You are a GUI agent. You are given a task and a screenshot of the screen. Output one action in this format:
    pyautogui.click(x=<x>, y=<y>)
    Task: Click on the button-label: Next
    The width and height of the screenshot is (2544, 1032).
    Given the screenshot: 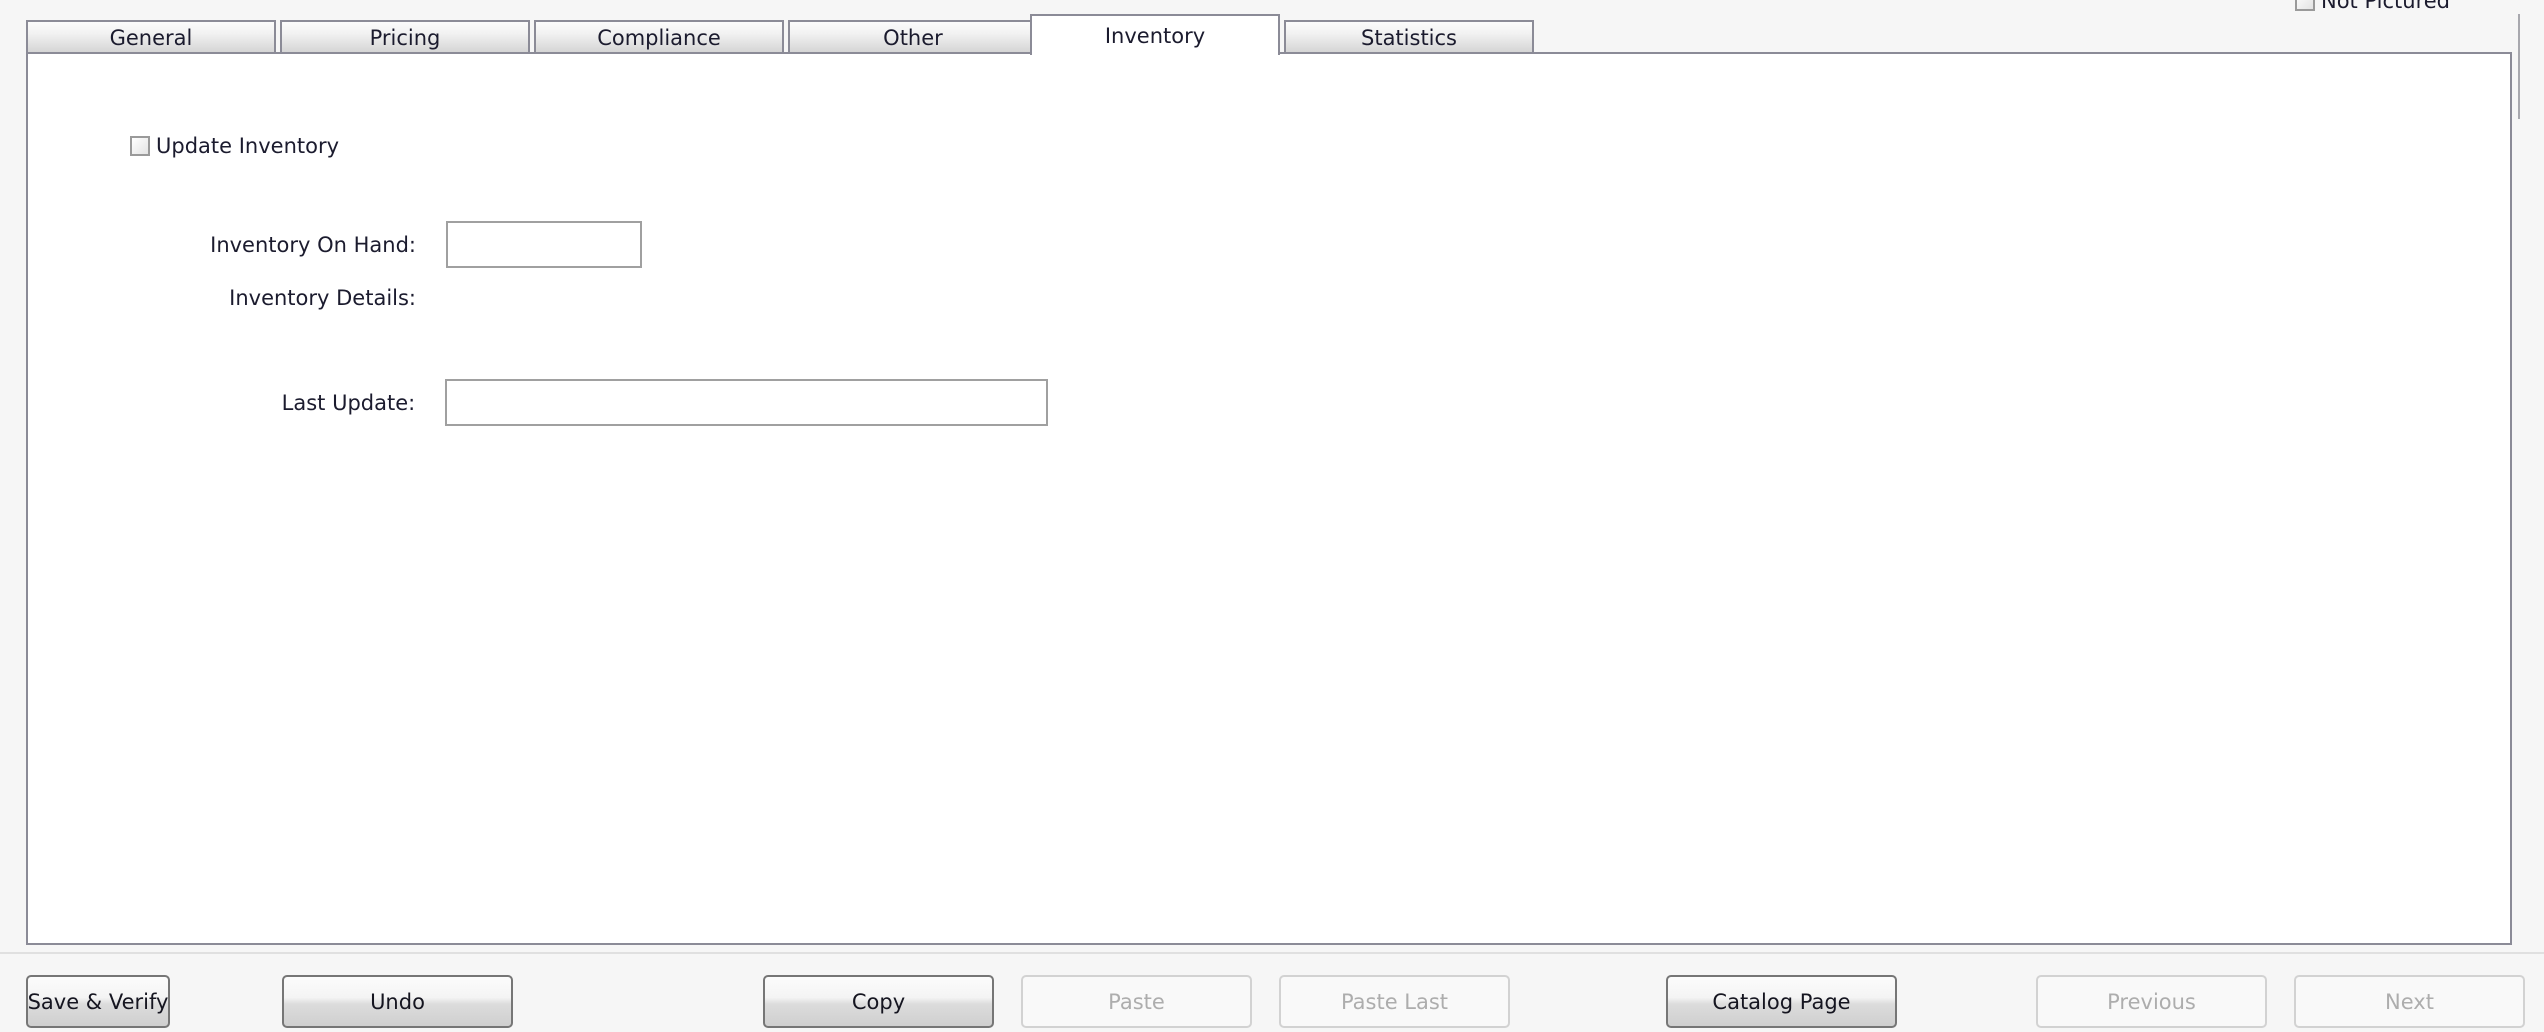 What is the action you would take?
    pyautogui.click(x=2409, y=1001)
    